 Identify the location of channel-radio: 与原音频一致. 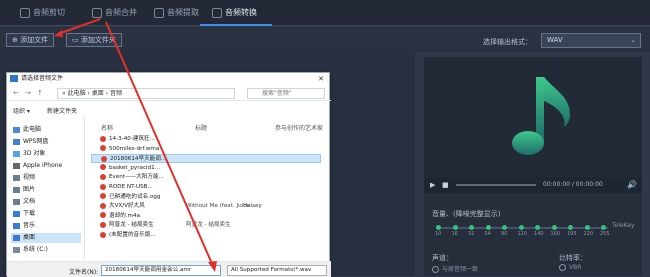
(455, 268).